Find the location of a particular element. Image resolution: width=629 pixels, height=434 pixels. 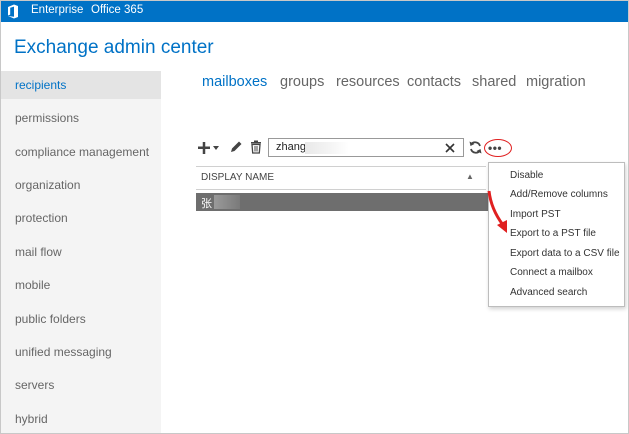

menu-item-import-pst: Import PST is located at coordinates (535, 214).